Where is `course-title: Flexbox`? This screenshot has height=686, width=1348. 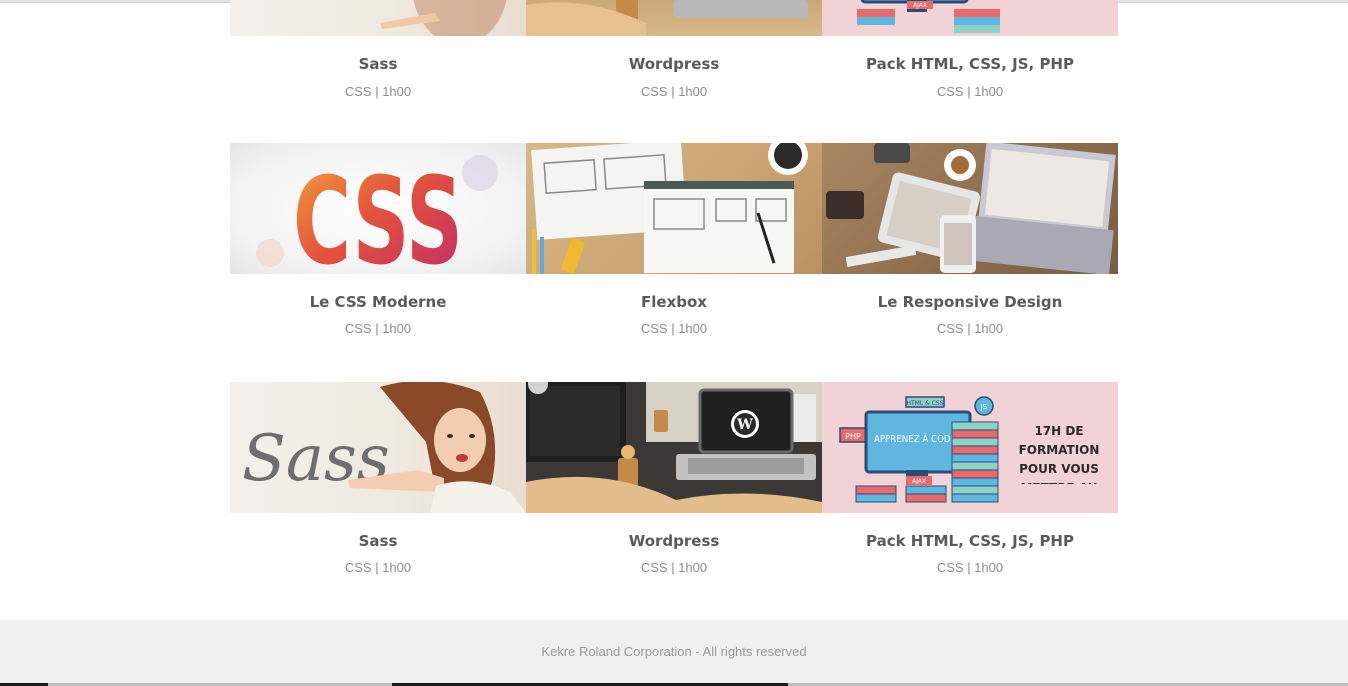 course-title: Flexbox is located at coordinates (674, 302).